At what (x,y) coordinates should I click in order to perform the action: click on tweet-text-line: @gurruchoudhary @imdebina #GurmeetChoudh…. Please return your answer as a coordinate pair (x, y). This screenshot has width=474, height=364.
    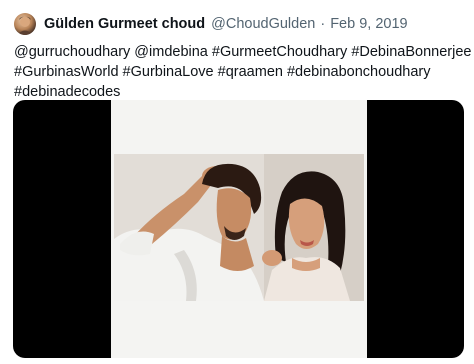
    Looking at the image, I should click on (243, 52).